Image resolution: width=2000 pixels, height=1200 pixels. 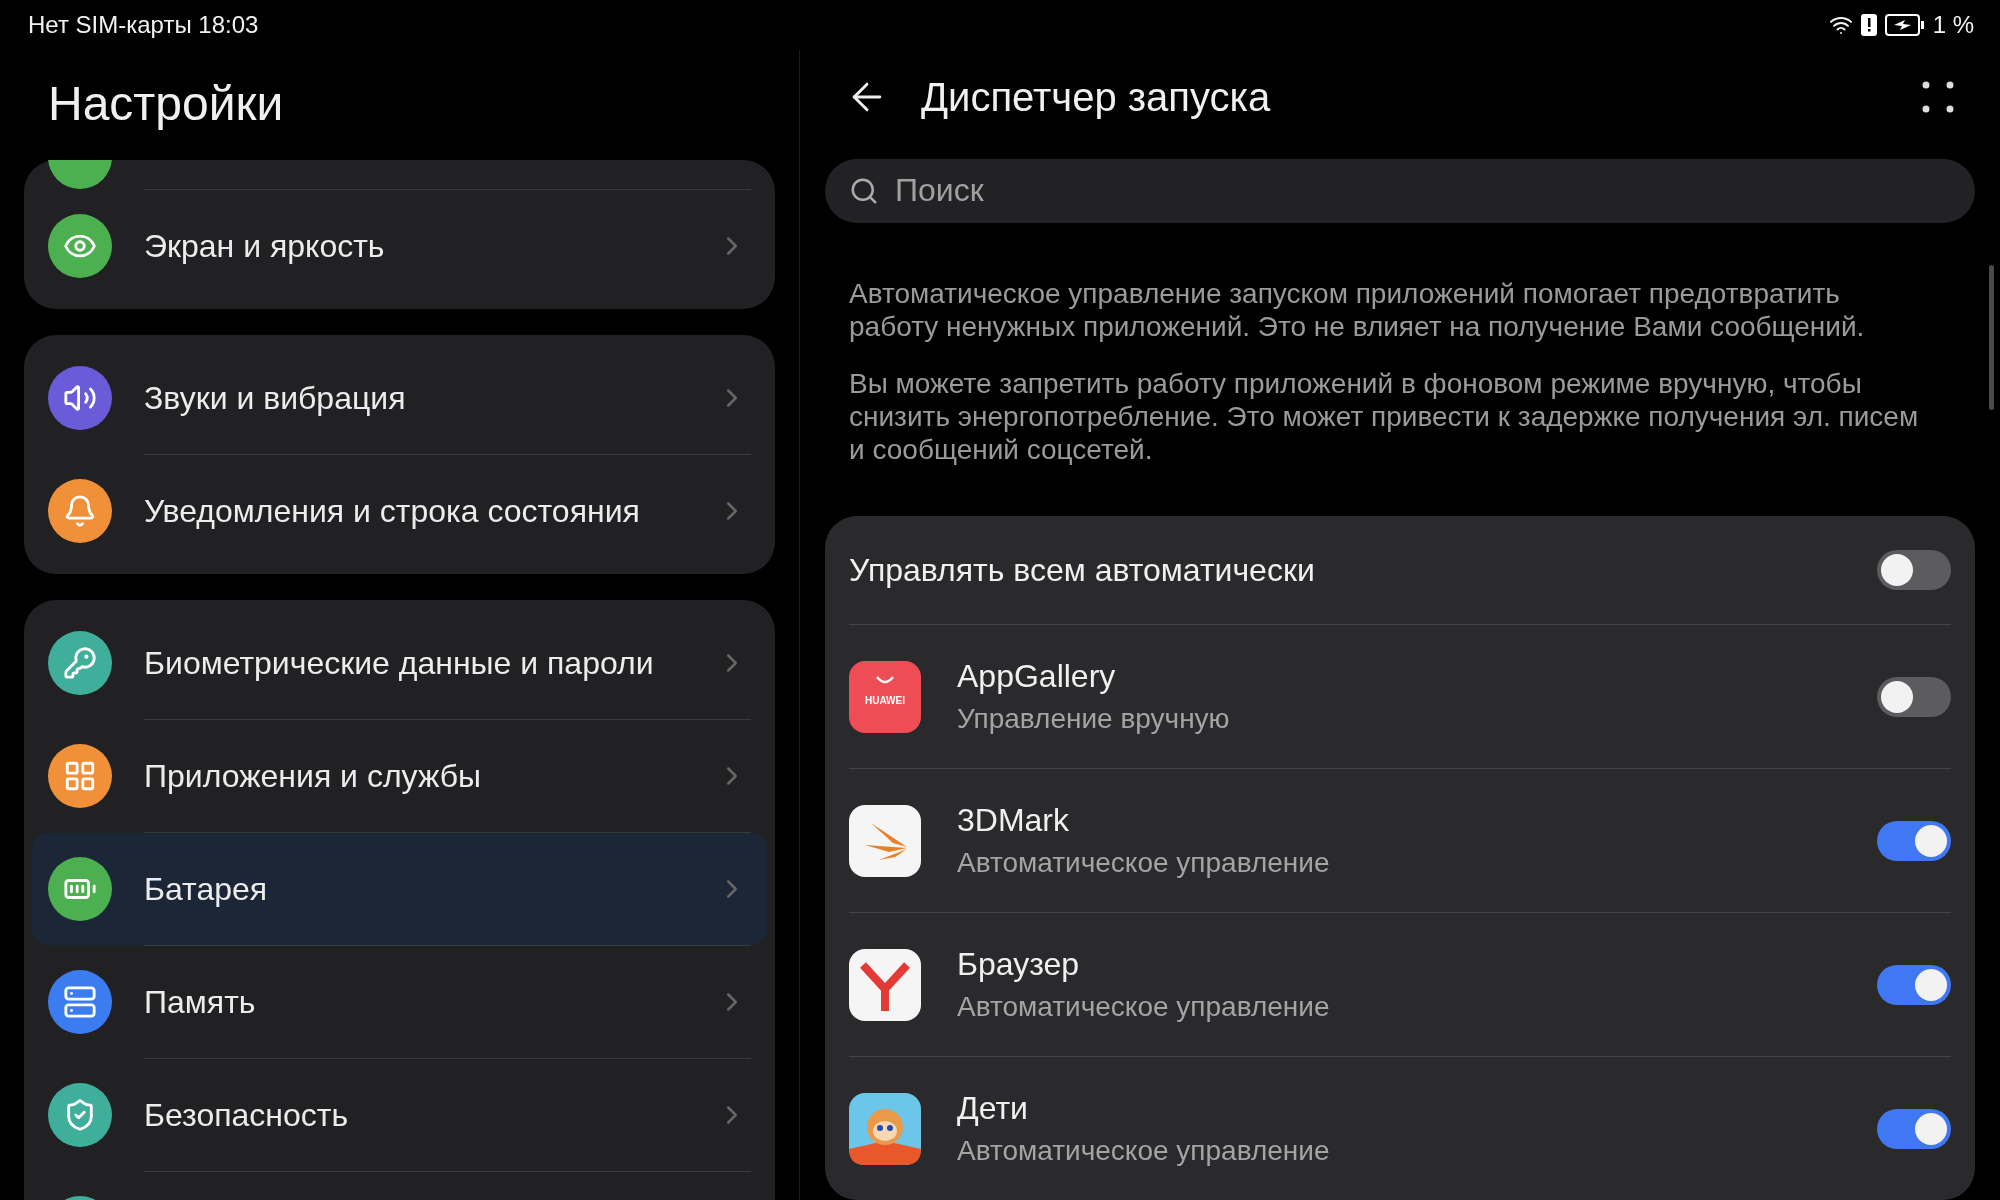 What do you see at coordinates (399, 398) in the screenshot?
I see `settings-item: Звуки и вибрация` at bounding box center [399, 398].